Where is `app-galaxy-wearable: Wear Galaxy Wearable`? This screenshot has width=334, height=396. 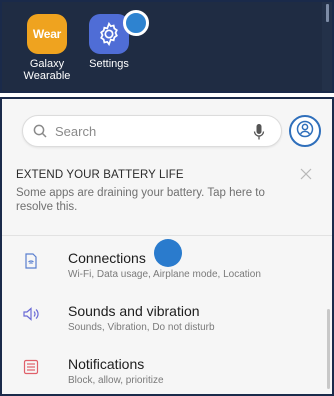 app-galaxy-wearable: Wear Galaxy Wearable is located at coordinates (47, 48).